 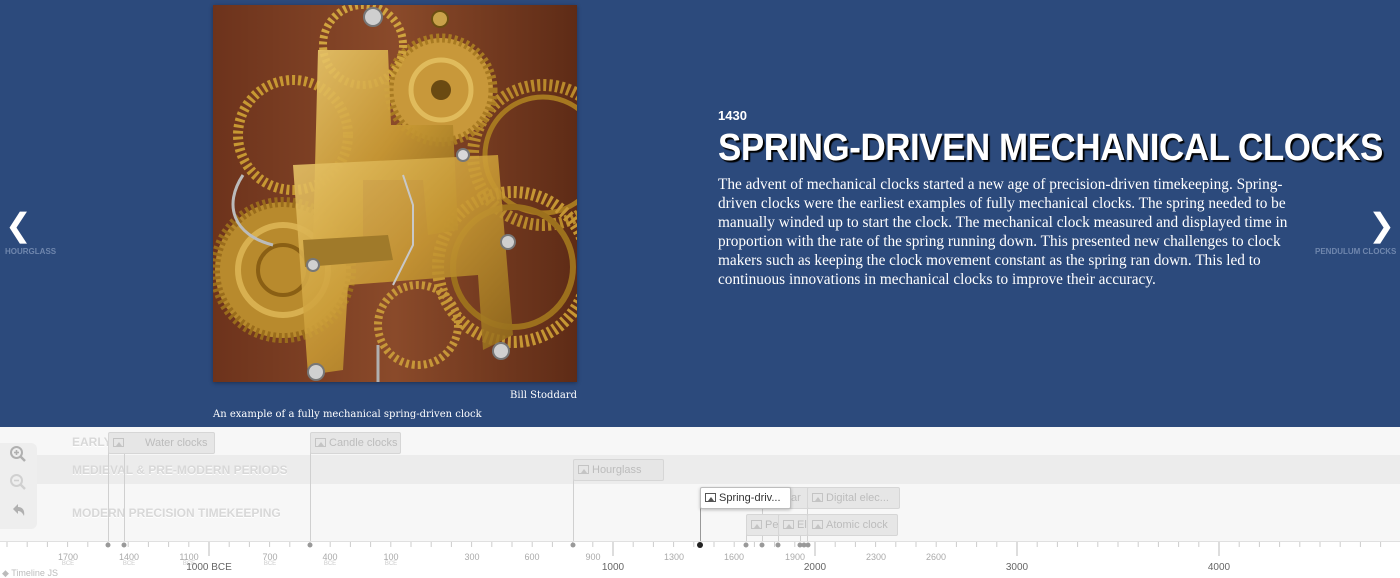 What do you see at coordinates (1017, 567) in the screenshot?
I see `axis-major-label: 3000` at bounding box center [1017, 567].